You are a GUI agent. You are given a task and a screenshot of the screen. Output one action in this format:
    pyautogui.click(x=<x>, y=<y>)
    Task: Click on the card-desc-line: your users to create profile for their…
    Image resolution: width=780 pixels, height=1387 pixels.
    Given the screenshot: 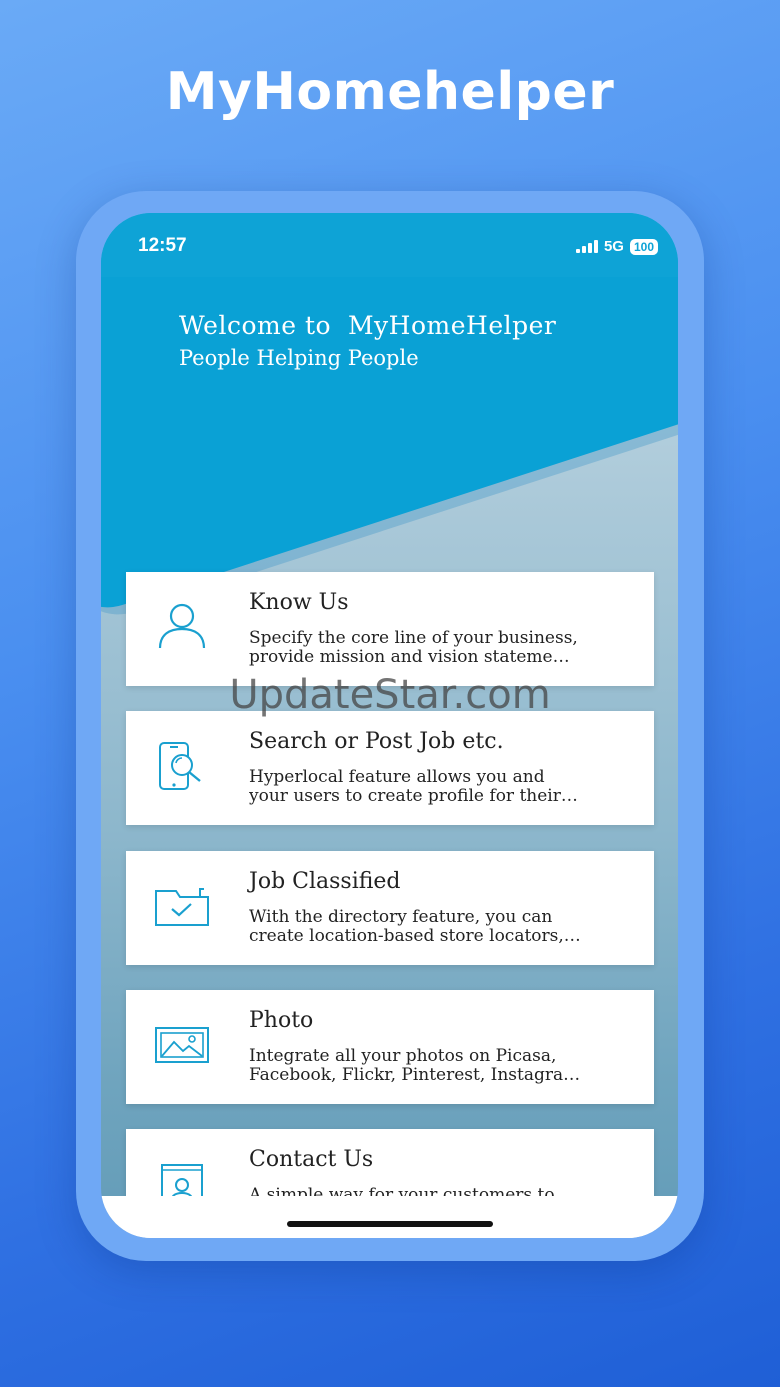 What is the action you would take?
    pyautogui.click(x=413, y=796)
    